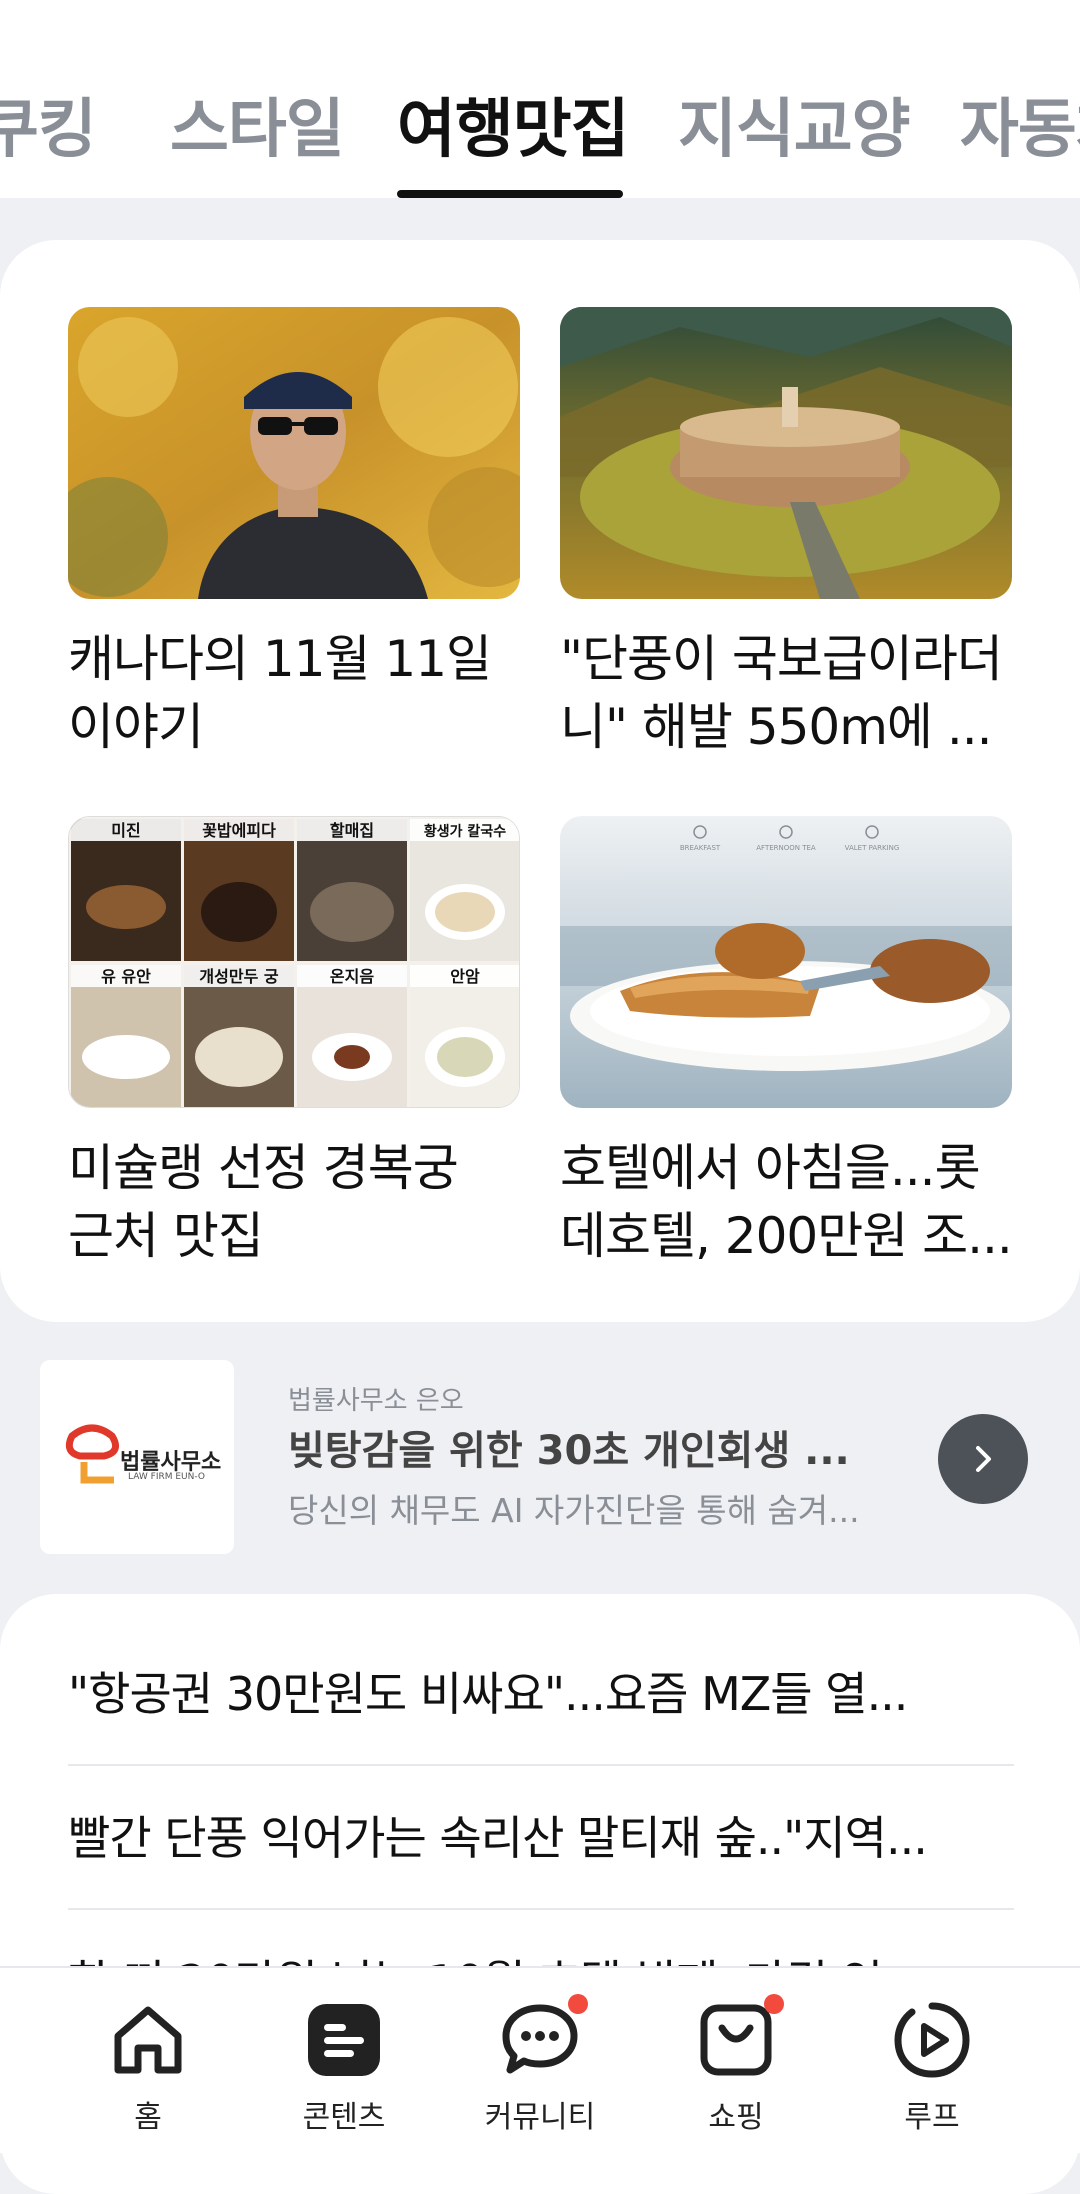 The height and width of the screenshot is (2194, 1080). What do you see at coordinates (352, 830) in the screenshot?
I see `grid-label: 할매집` at bounding box center [352, 830].